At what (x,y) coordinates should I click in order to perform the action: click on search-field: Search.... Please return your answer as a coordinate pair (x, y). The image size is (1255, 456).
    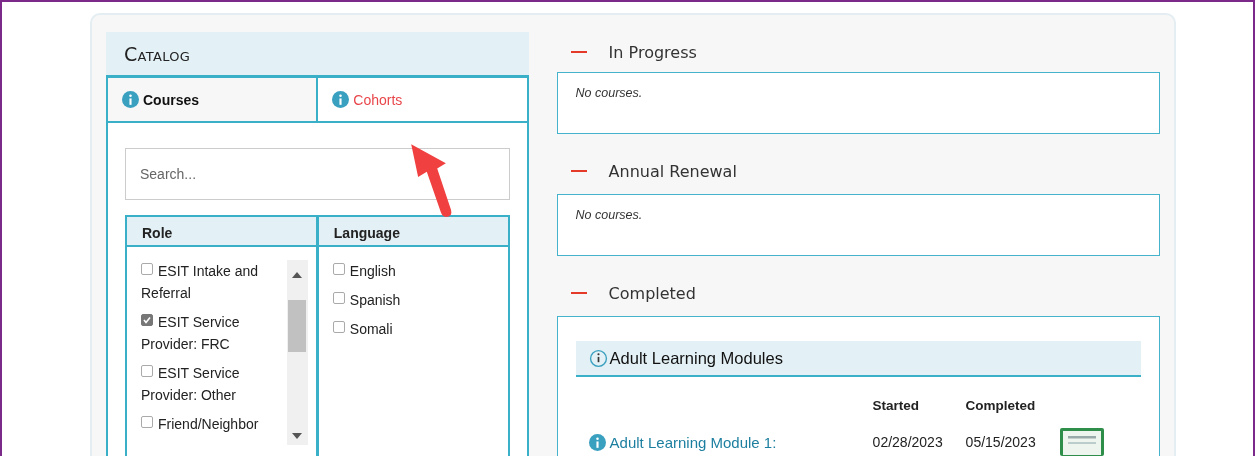
    Looking at the image, I should click on (317, 174).